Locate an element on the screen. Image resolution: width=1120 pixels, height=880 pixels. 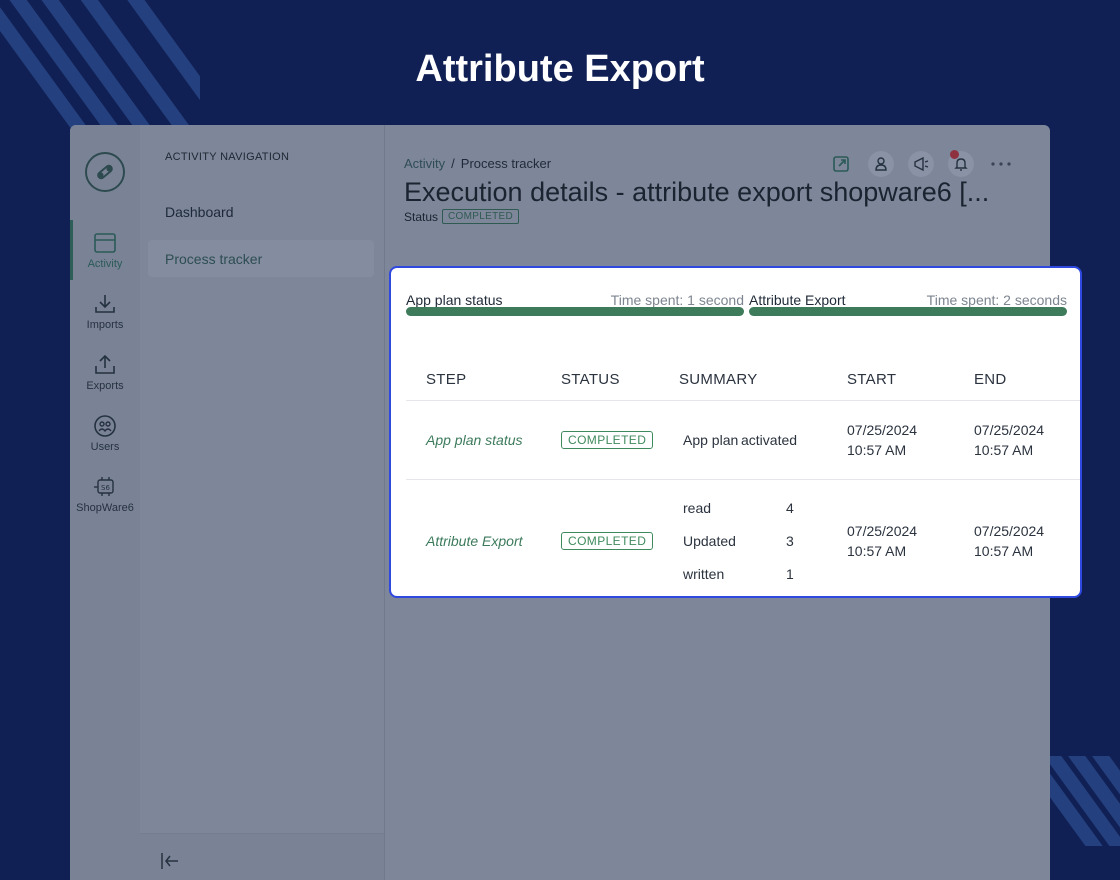
shopware-icon: S6 is located at coordinates (104, 486).